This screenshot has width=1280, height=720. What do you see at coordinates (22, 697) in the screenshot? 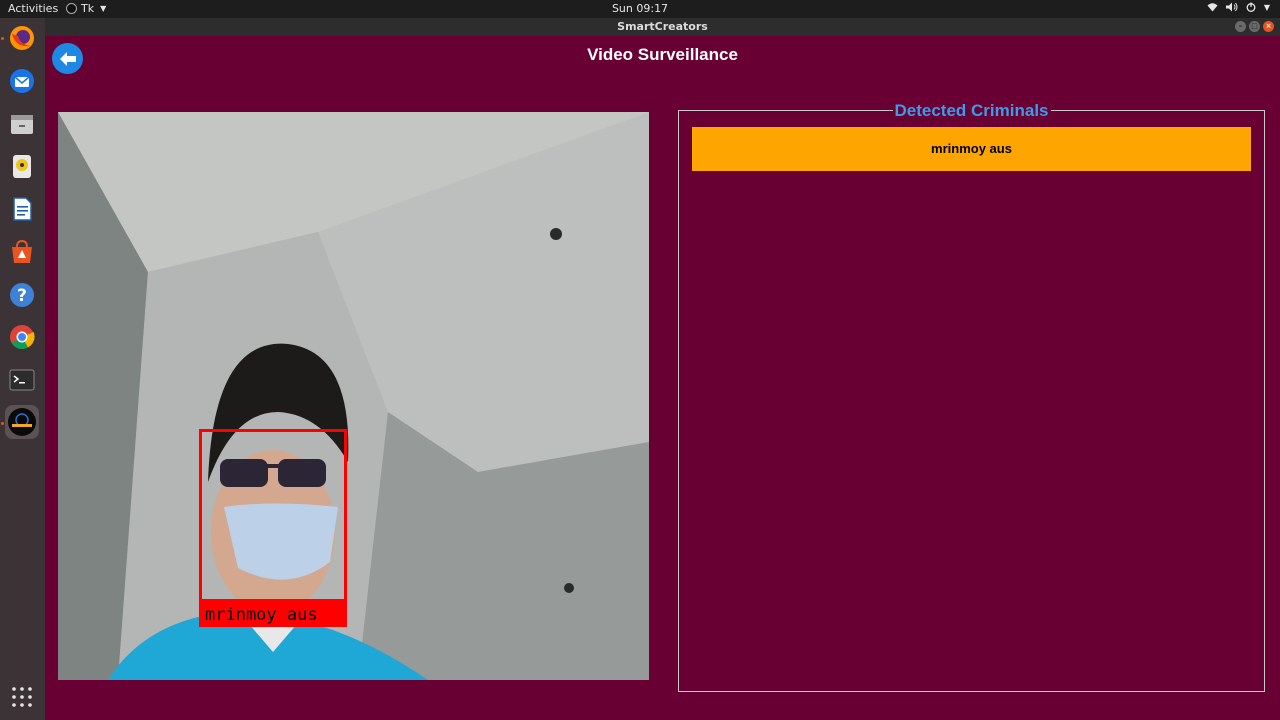
I see `grid-icon` at bounding box center [22, 697].